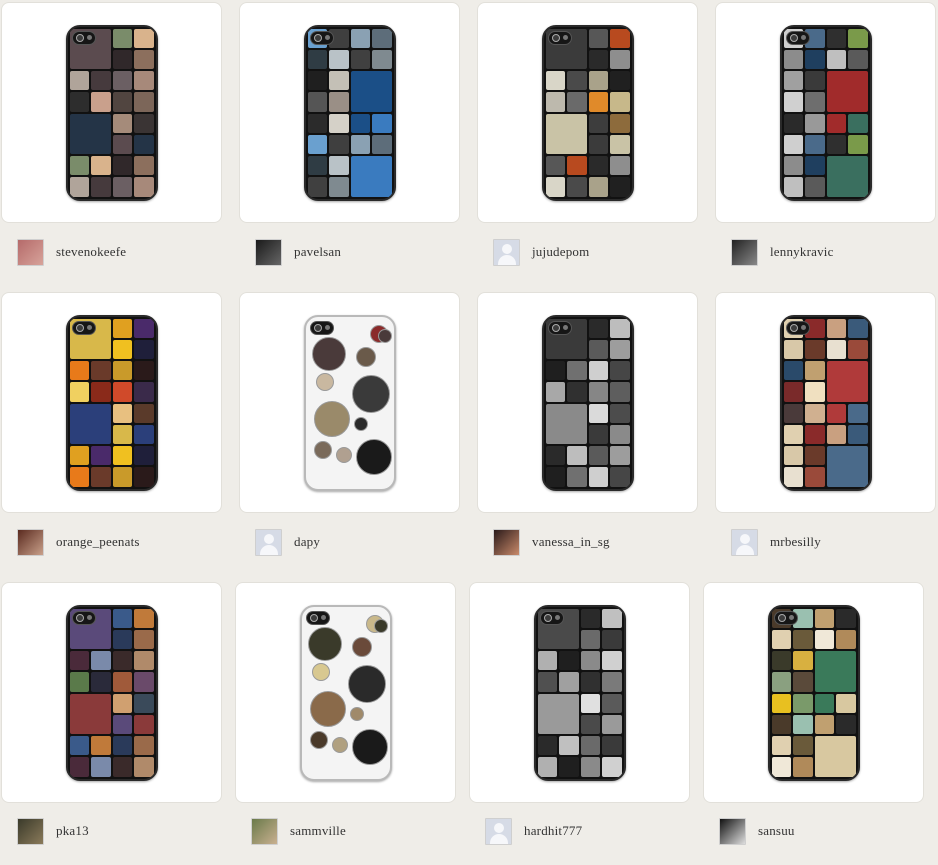 This screenshot has height=865, width=938. I want to click on username-link: sansuu, so click(776, 831).